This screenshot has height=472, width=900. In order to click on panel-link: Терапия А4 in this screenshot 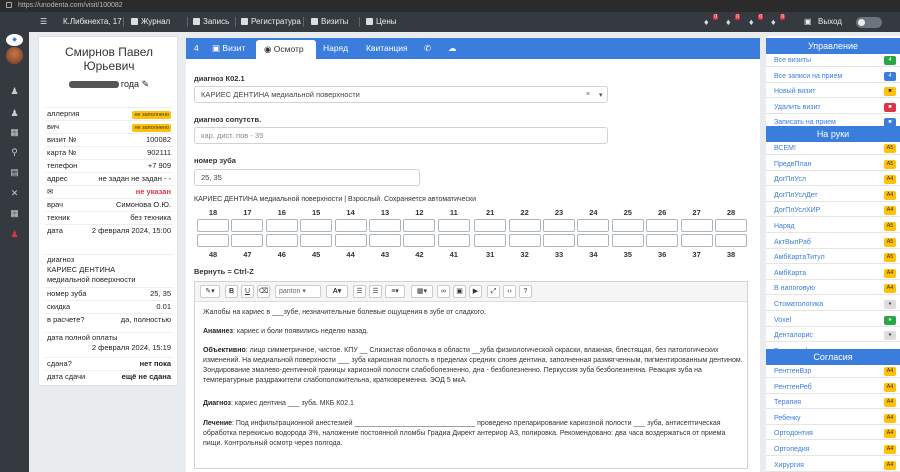, I will do `click(833, 403)`.